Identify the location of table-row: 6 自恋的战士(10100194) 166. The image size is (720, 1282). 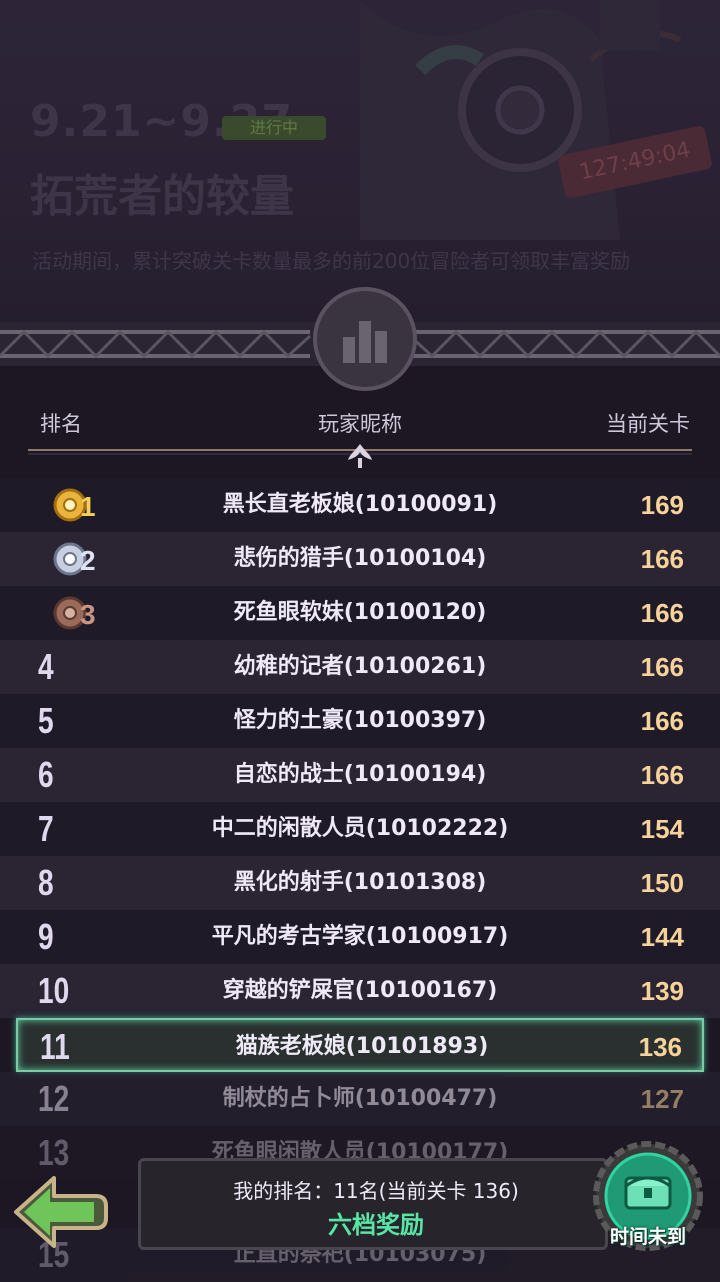
(360, 775).